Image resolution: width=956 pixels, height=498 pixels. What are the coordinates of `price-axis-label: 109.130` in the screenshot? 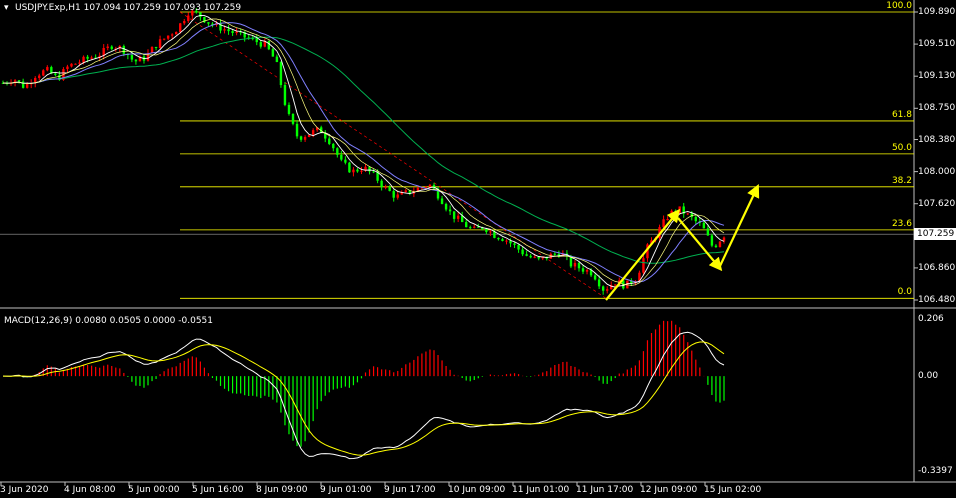 It's located at (937, 76).